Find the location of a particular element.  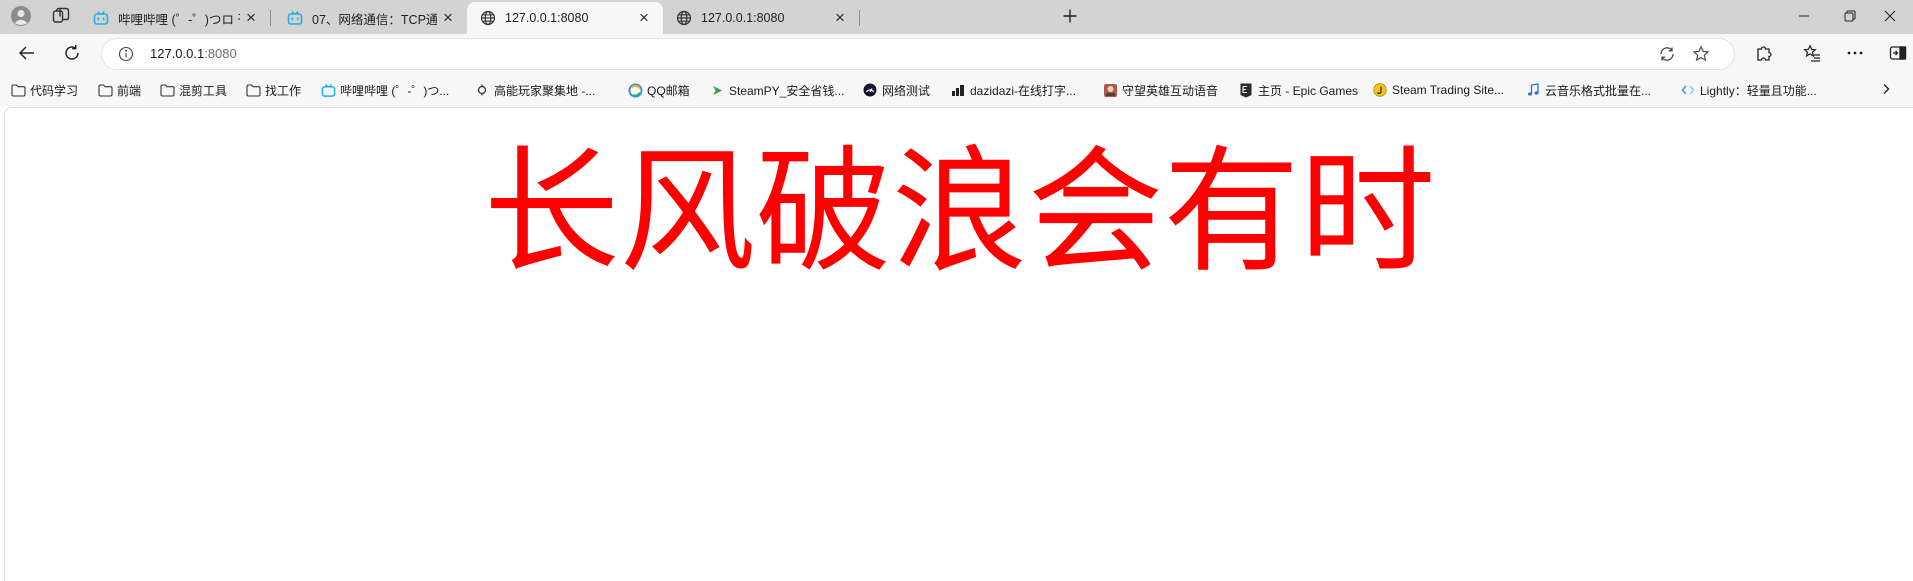

typing-icon is located at coordinates (958, 90).